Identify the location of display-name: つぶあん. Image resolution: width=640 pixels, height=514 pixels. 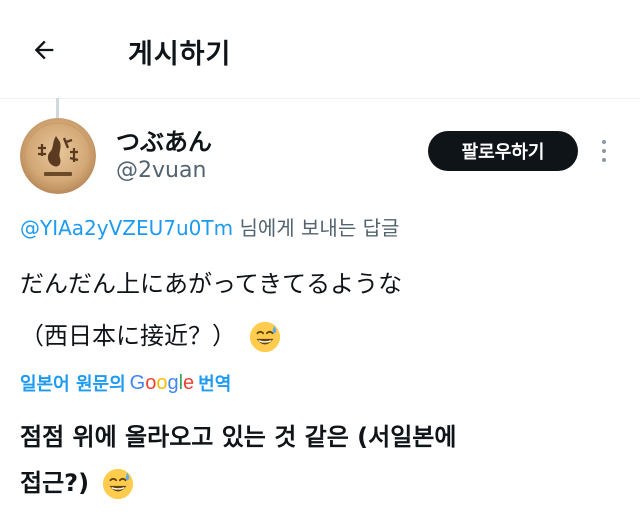
(164, 139).